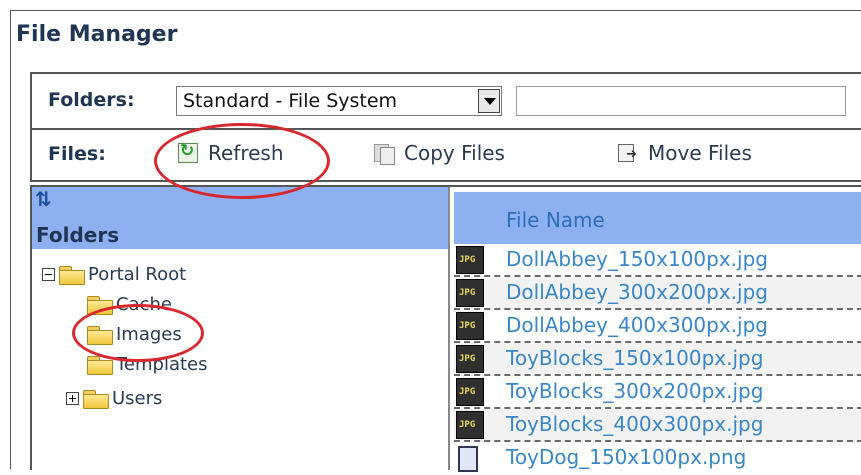 This screenshot has height=475, width=861. What do you see at coordinates (188, 152) in the screenshot?
I see `refresh-icon` at bounding box center [188, 152].